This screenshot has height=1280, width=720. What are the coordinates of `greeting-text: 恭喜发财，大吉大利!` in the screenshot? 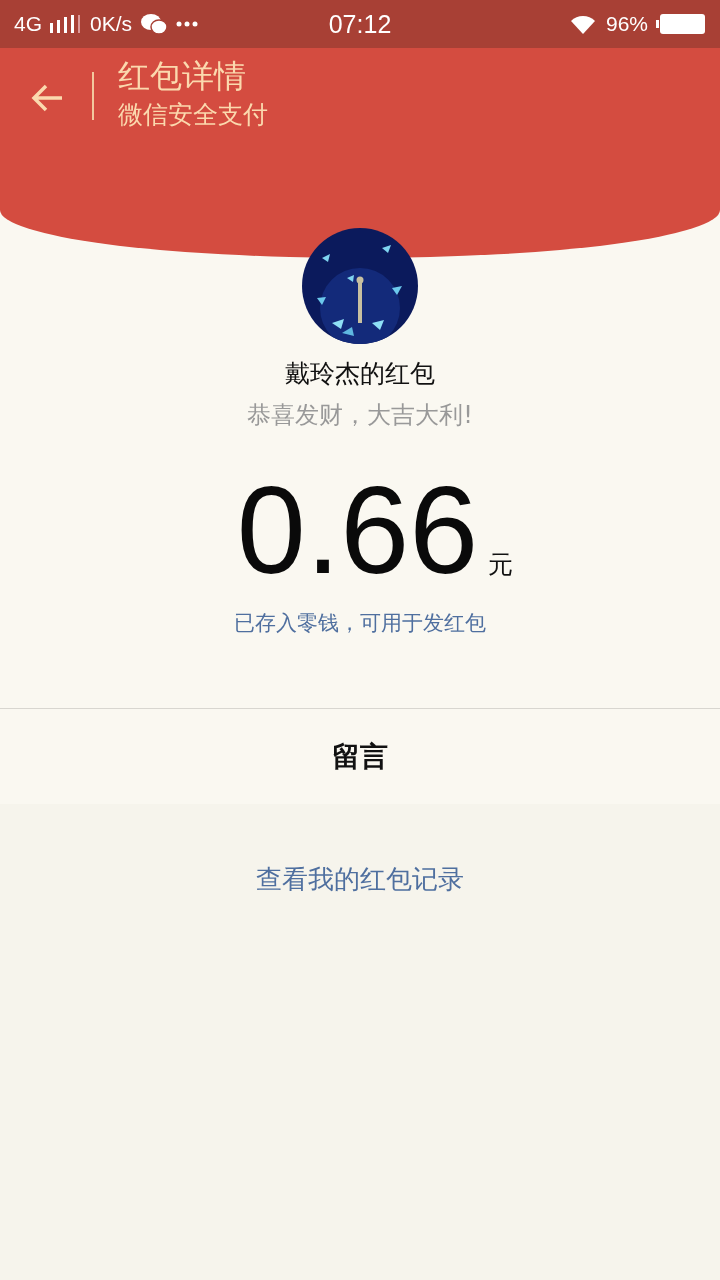 It's located at (360, 415).